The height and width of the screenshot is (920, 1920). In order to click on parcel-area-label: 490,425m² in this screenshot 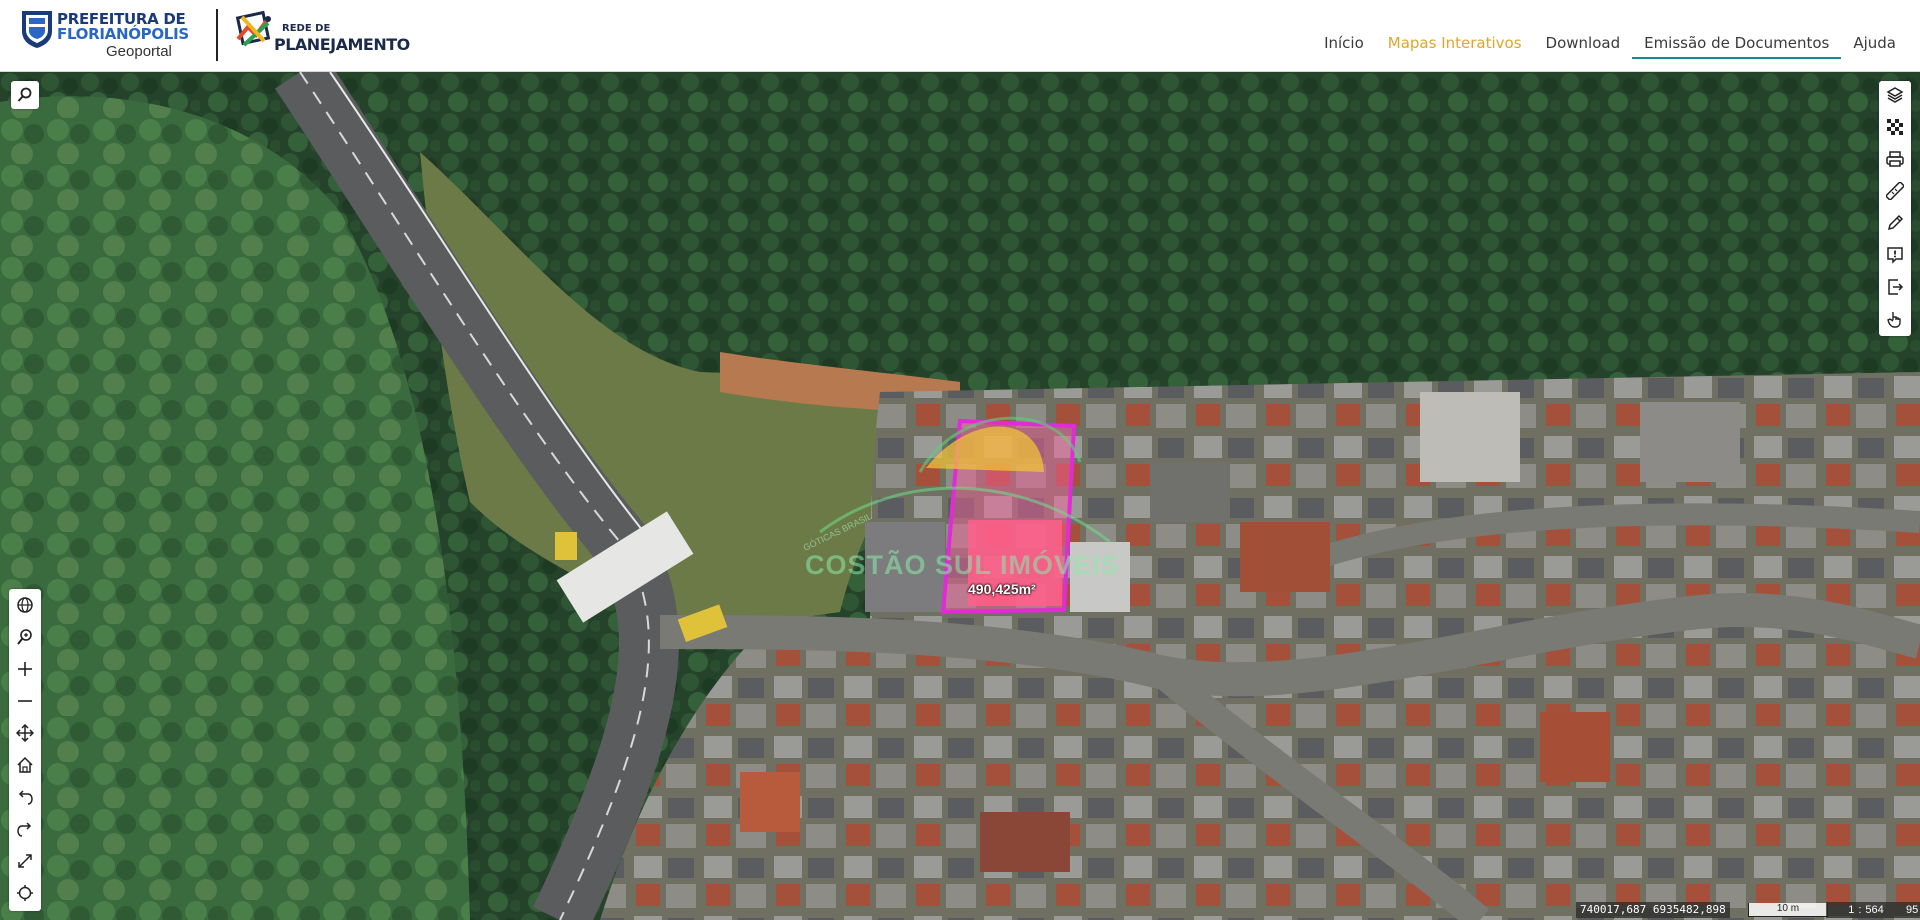, I will do `click(1002, 589)`.